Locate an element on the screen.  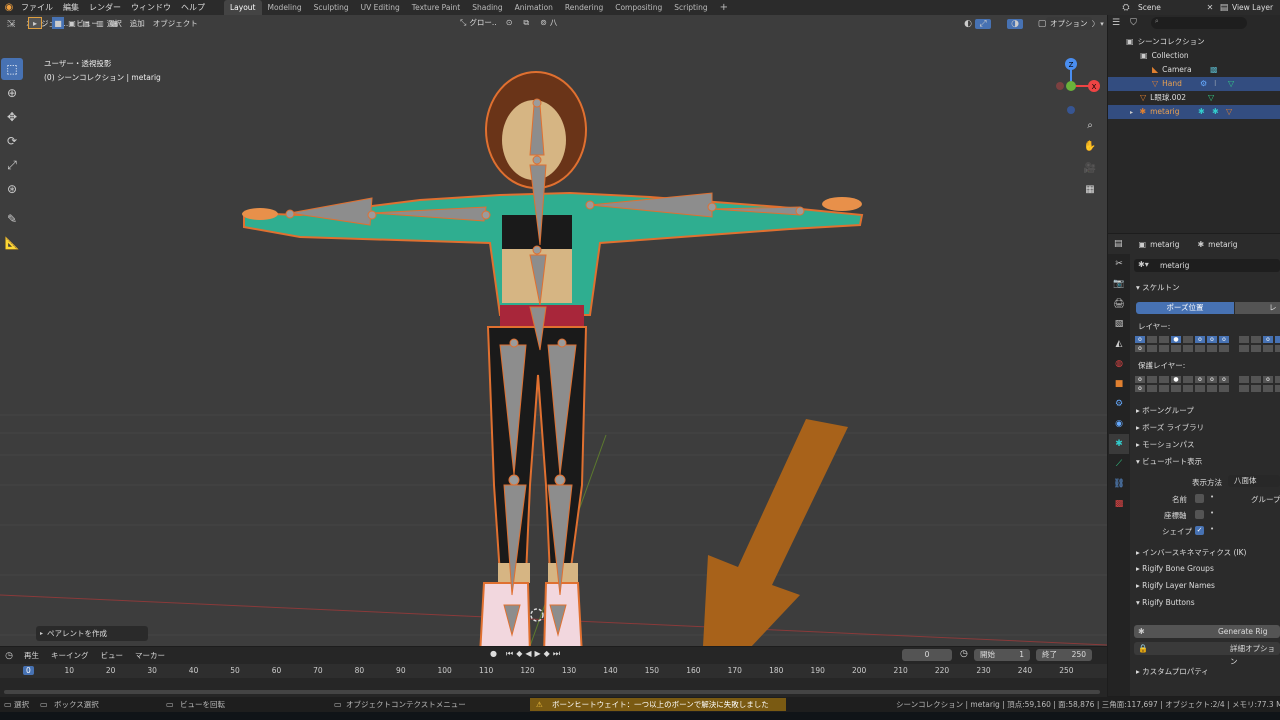
tab-shading: Shading is located at coordinates (487, 7).